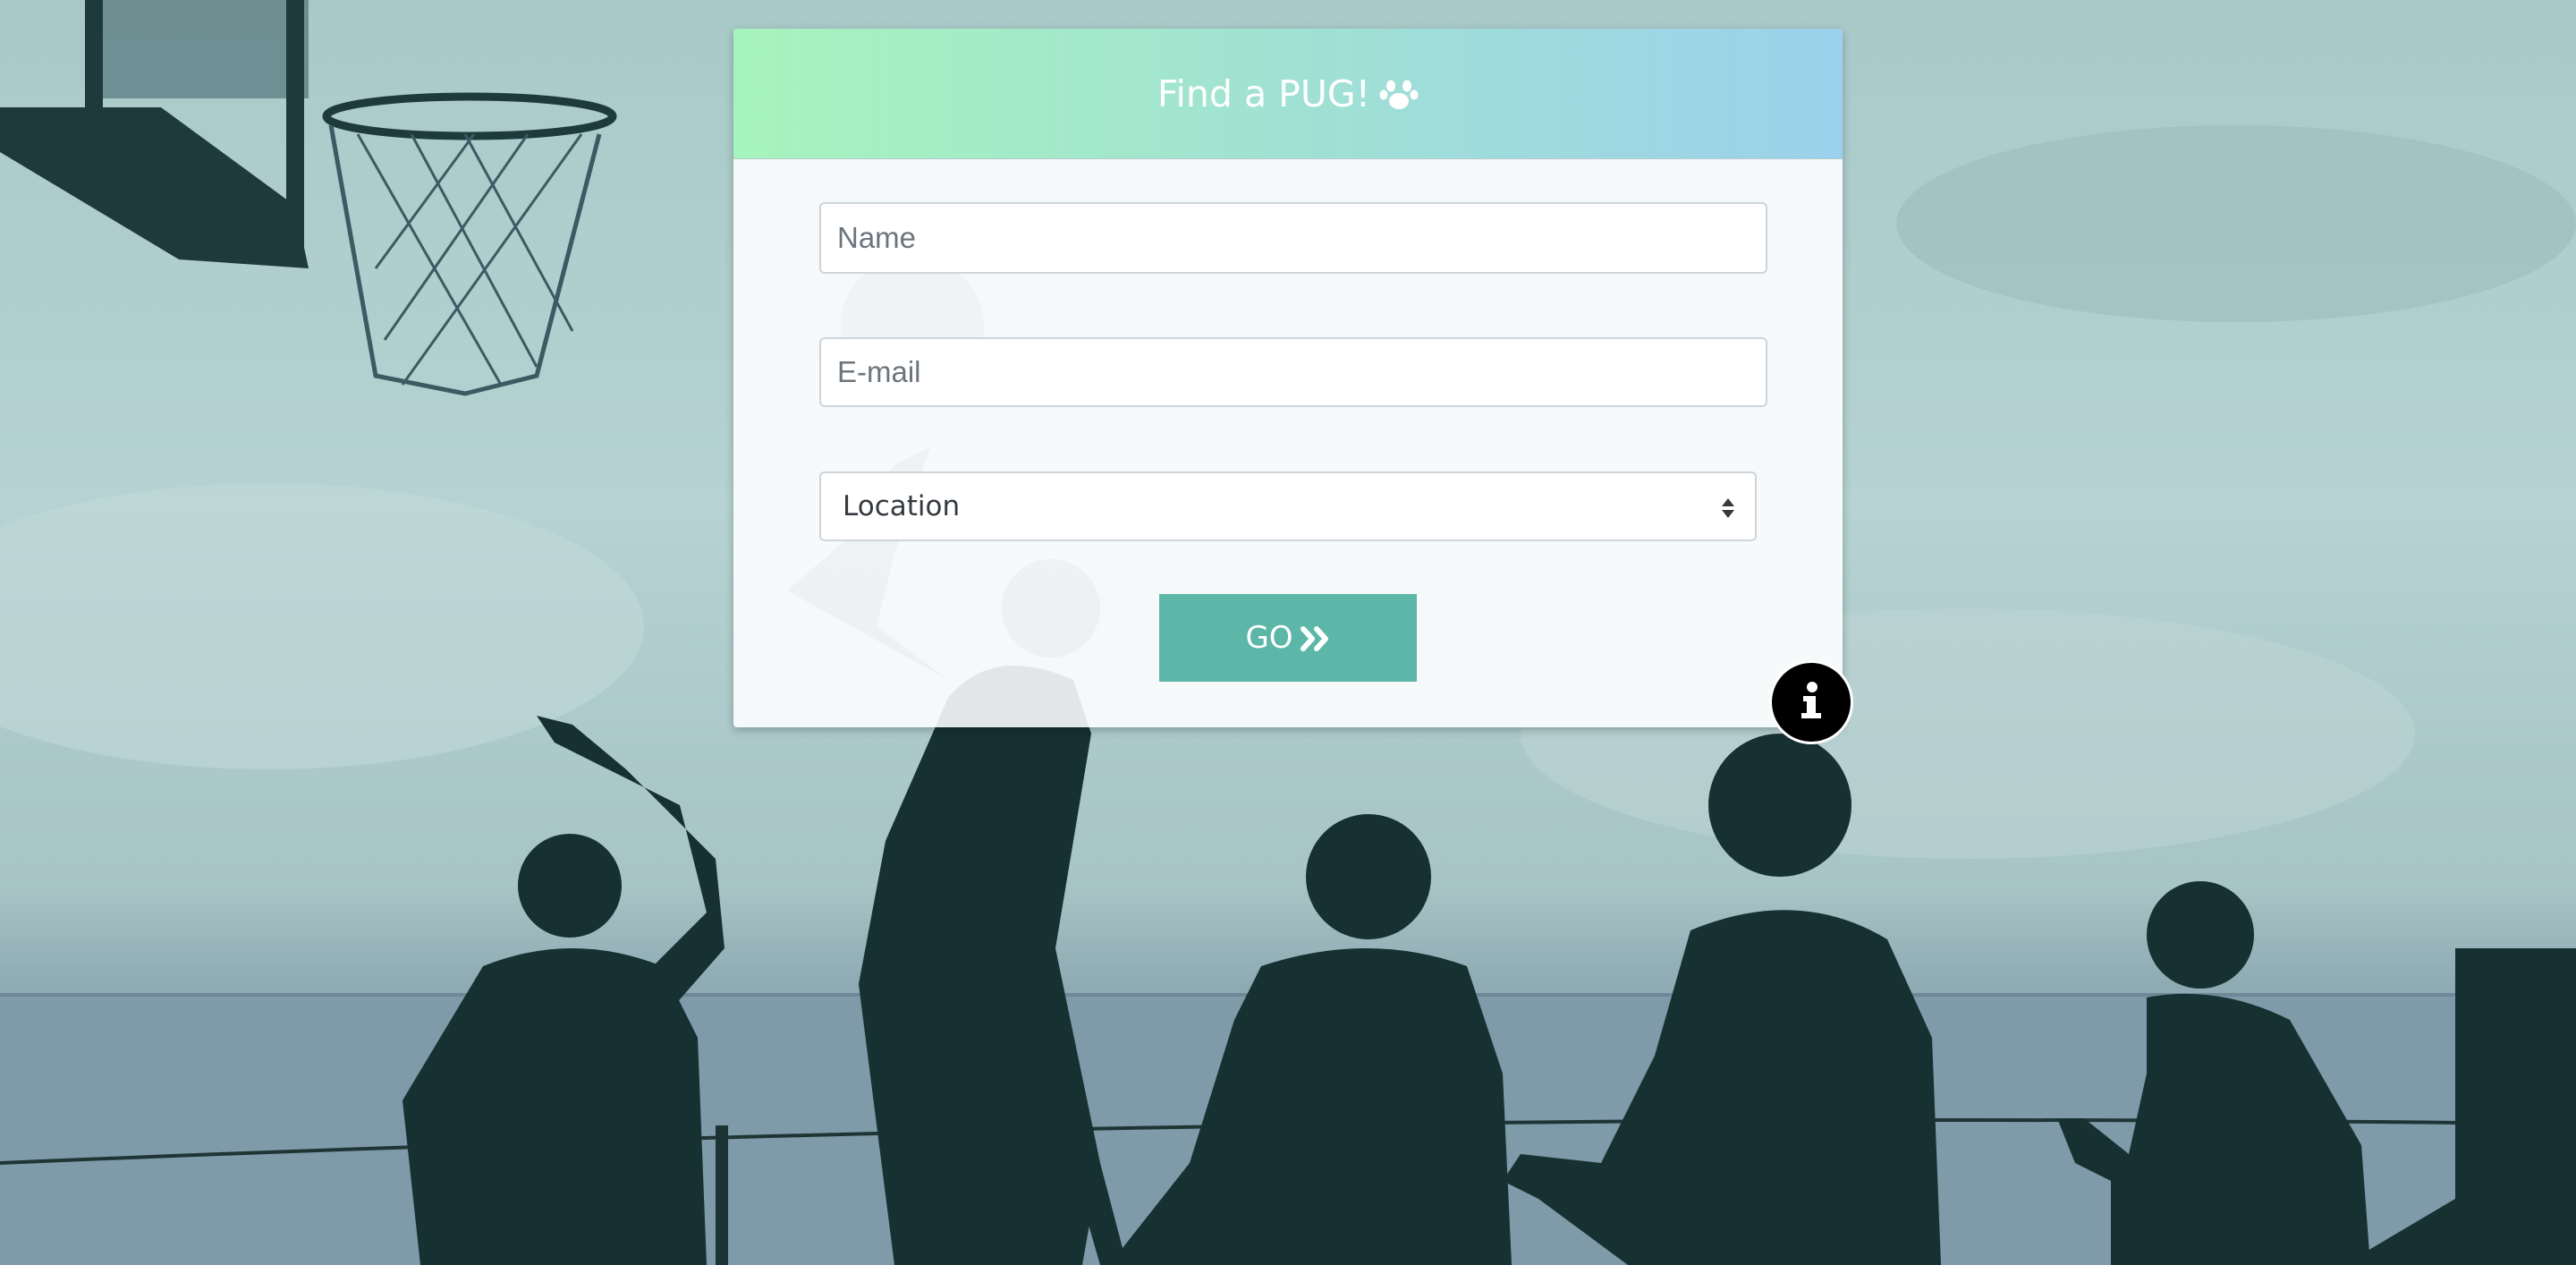 This screenshot has width=2576, height=1265. I want to click on name-input, so click(1300, 238).